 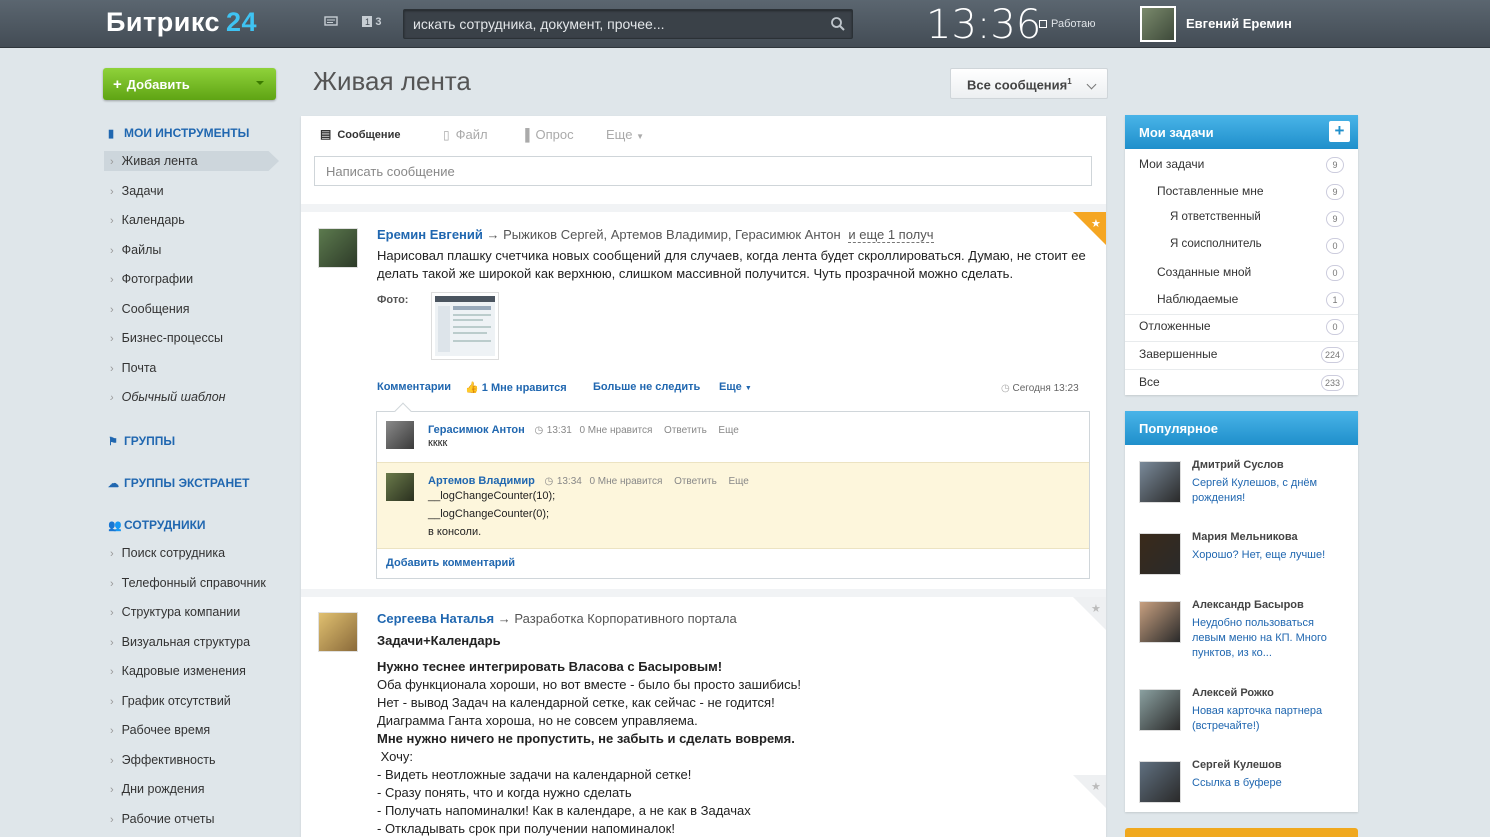 What do you see at coordinates (1264, 719) in the screenshot?
I see `popular-text: Новая карточка партнера (встречайте!)` at bounding box center [1264, 719].